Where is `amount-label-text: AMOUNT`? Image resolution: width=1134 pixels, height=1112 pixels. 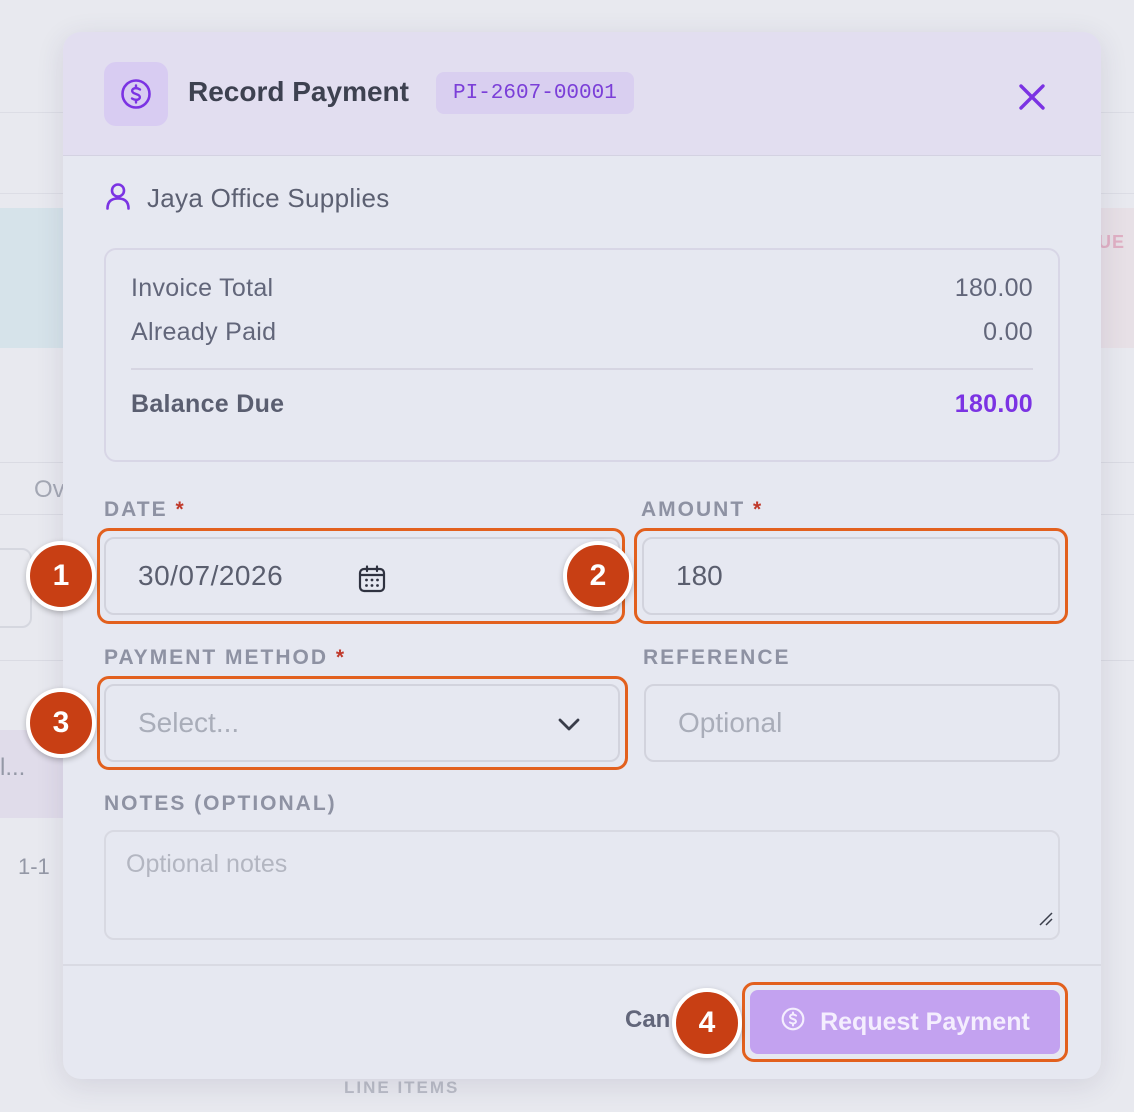 amount-label-text: AMOUNT is located at coordinates (693, 509).